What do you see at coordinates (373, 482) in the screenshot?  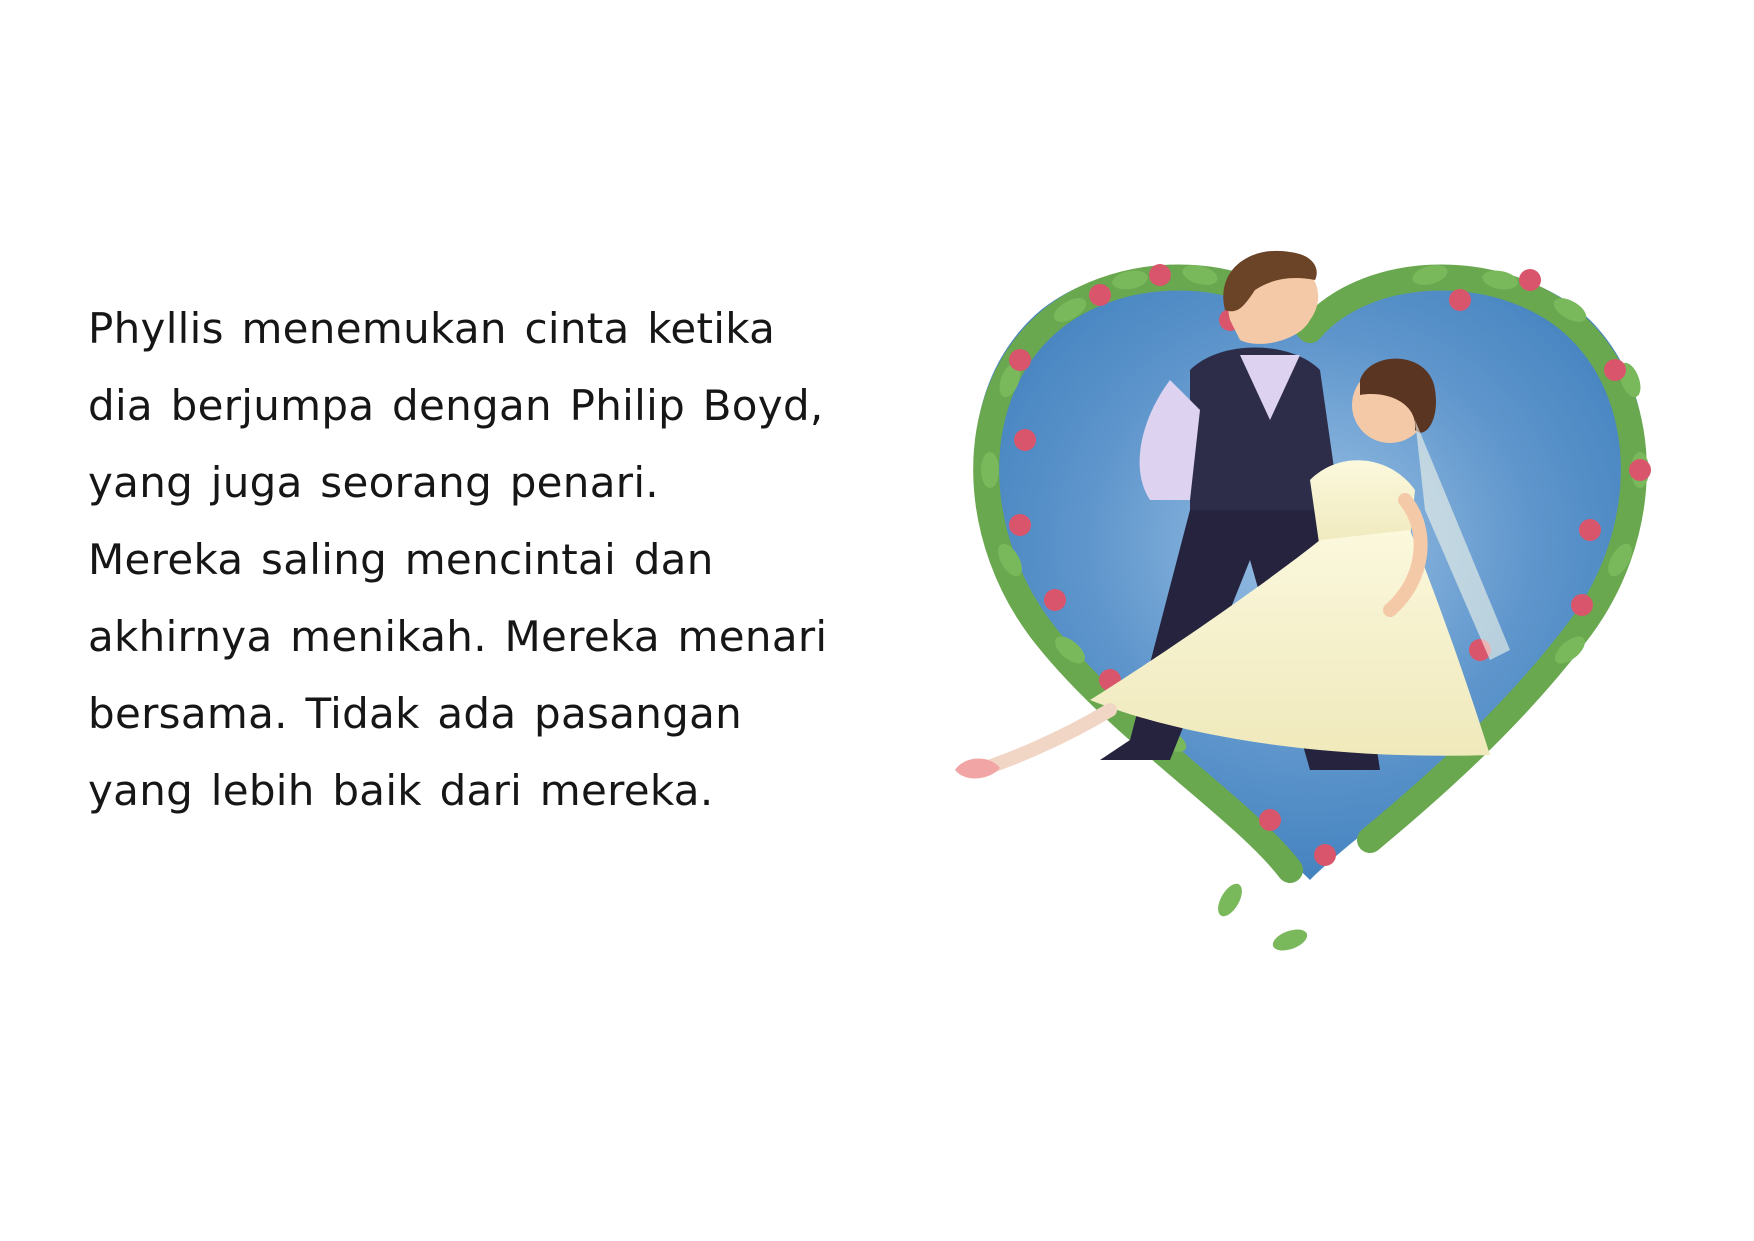 I see `story-line-3: yang juga seorang penari.` at bounding box center [373, 482].